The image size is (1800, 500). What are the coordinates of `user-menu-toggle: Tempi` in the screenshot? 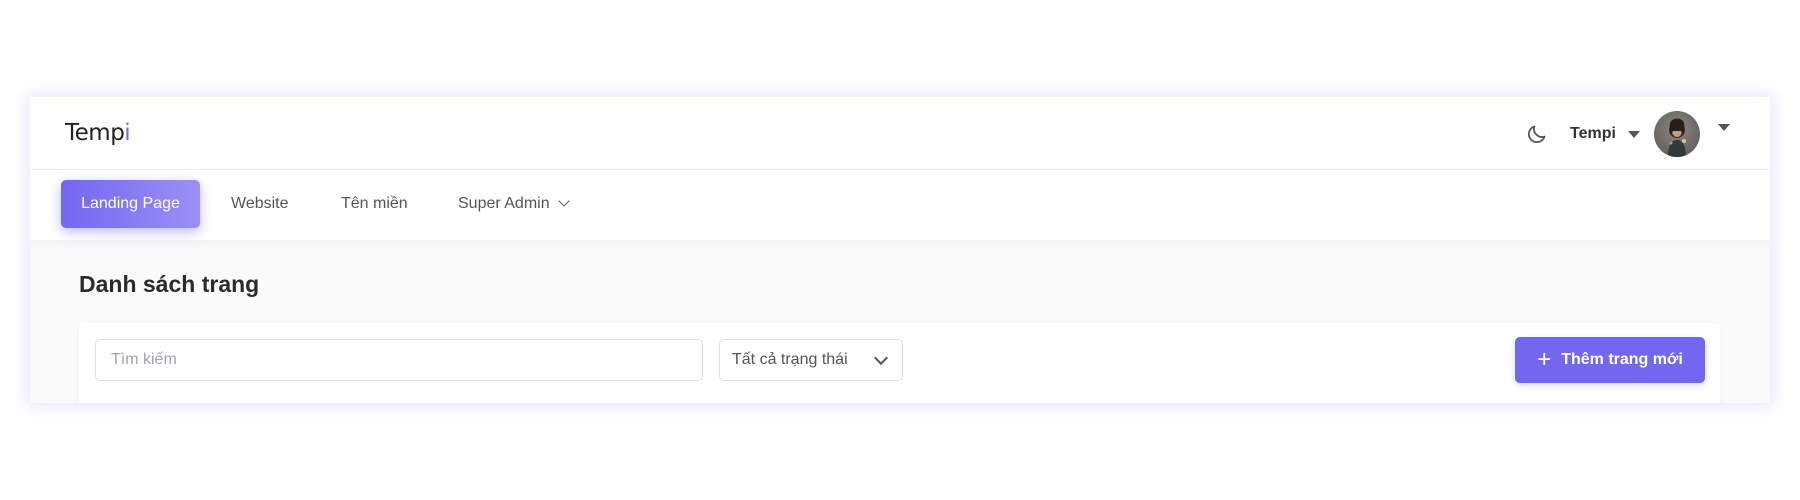 It's located at (1605, 134).